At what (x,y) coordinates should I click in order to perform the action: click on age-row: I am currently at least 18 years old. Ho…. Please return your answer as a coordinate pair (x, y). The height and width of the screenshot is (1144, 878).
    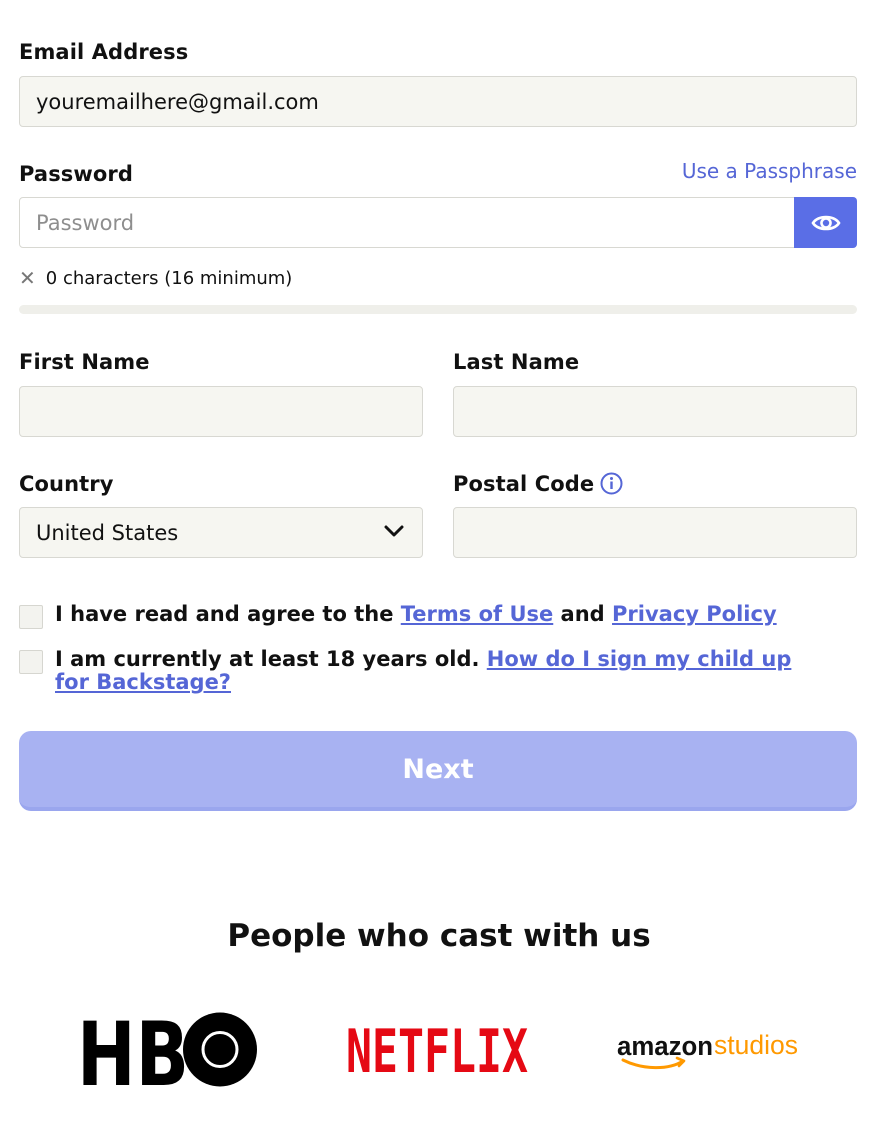
    Looking at the image, I should click on (417, 671).